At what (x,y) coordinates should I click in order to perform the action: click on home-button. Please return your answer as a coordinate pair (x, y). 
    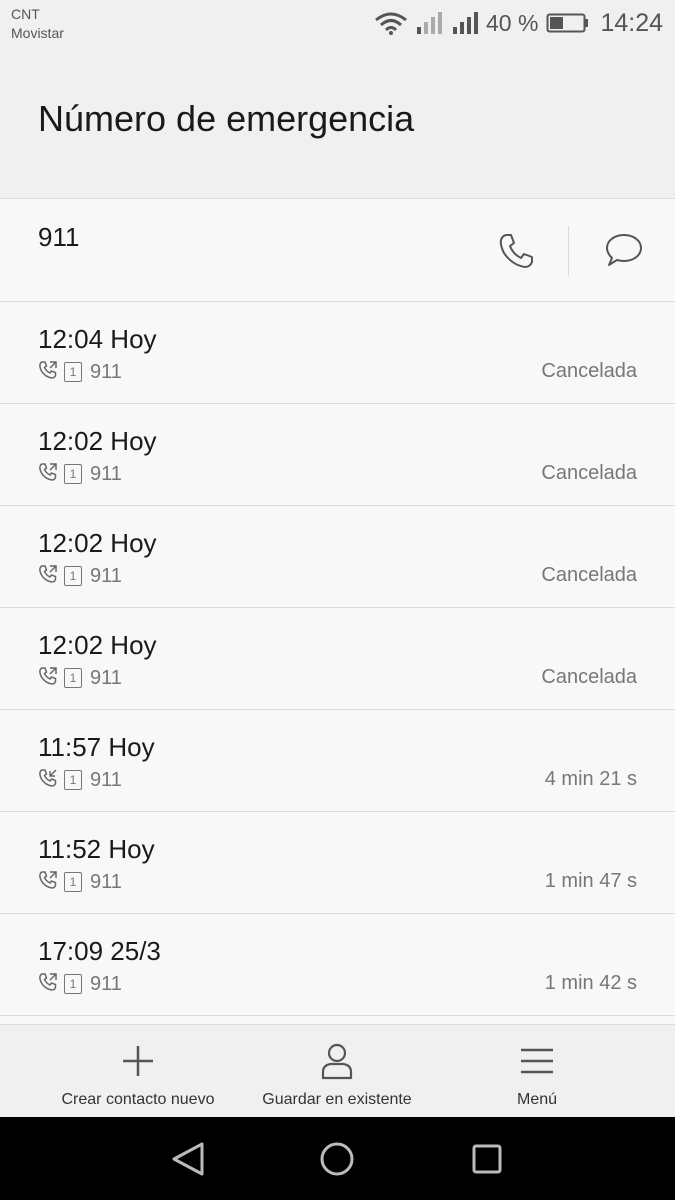
    Looking at the image, I should click on (337, 1159).